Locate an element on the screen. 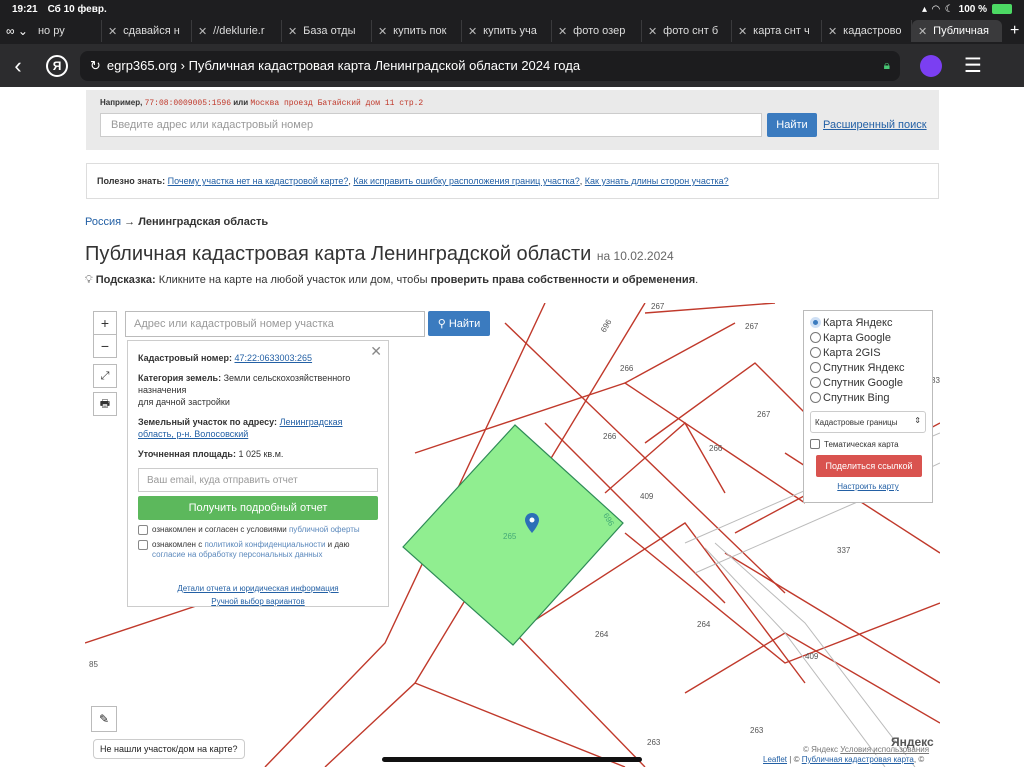 The image size is (1024, 767). print-icon: 🖶︎ is located at coordinates (105, 404).